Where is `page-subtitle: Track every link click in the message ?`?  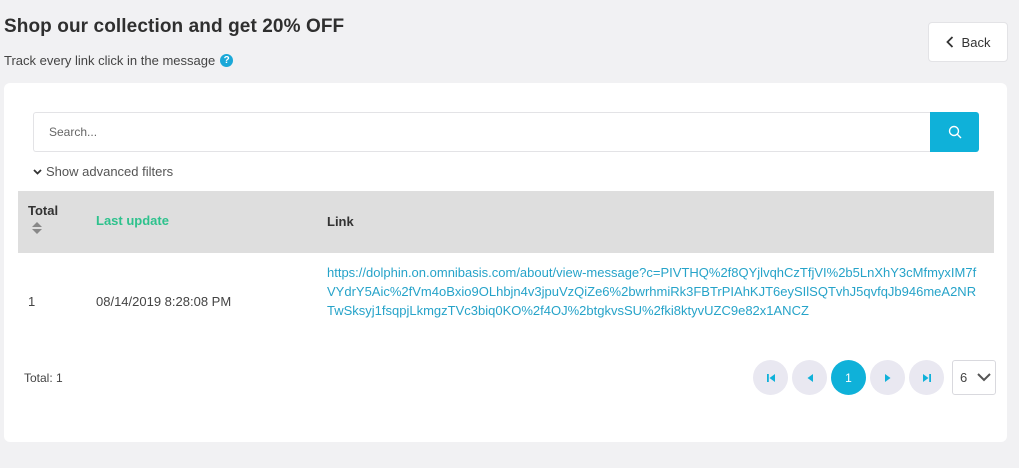 page-subtitle: Track every link click in the message ? is located at coordinates (119, 60).